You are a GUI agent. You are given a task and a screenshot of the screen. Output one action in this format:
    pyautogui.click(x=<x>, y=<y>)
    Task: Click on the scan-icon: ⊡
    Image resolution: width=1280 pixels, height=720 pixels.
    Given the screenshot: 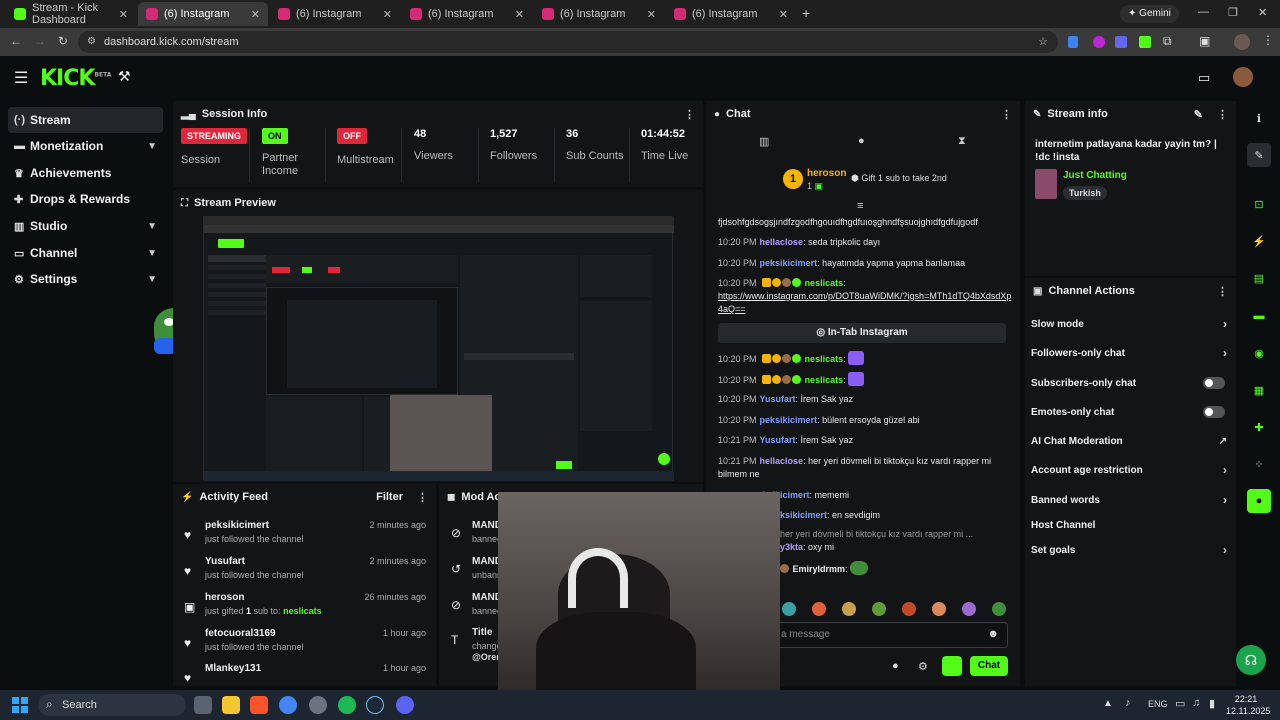 What is the action you would take?
    pyautogui.click(x=1259, y=204)
    